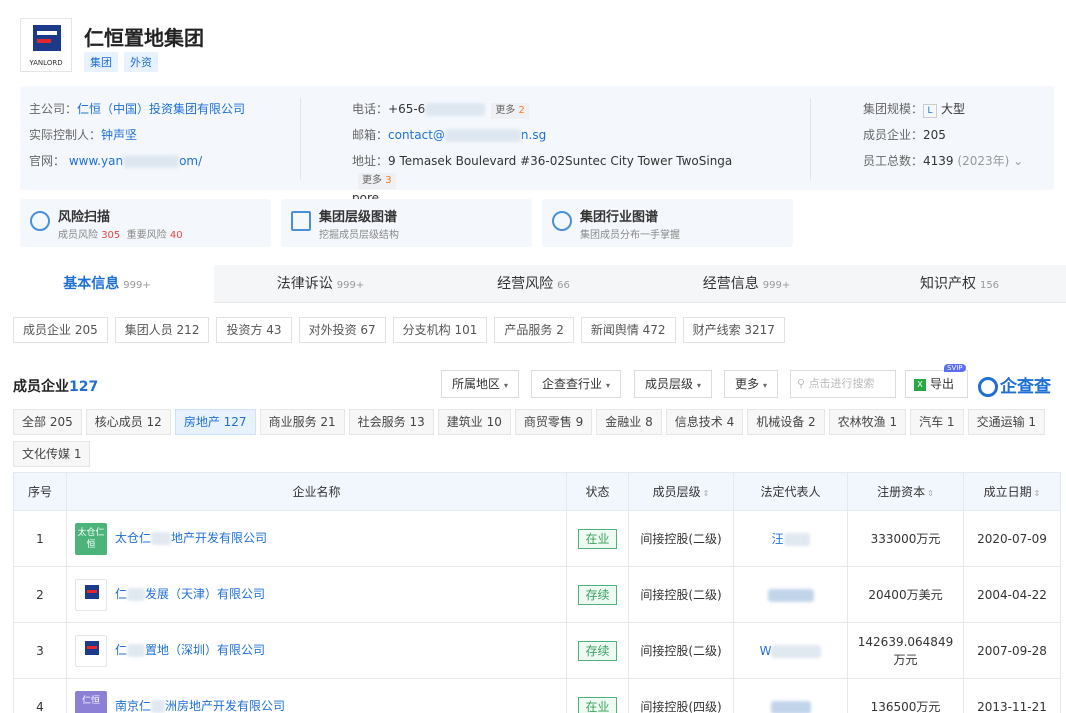 Image resolution: width=1066 pixels, height=713 pixels. Describe the element at coordinates (905, 594) in the screenshot. I see `capital-cell: 20400万美元` at that location.